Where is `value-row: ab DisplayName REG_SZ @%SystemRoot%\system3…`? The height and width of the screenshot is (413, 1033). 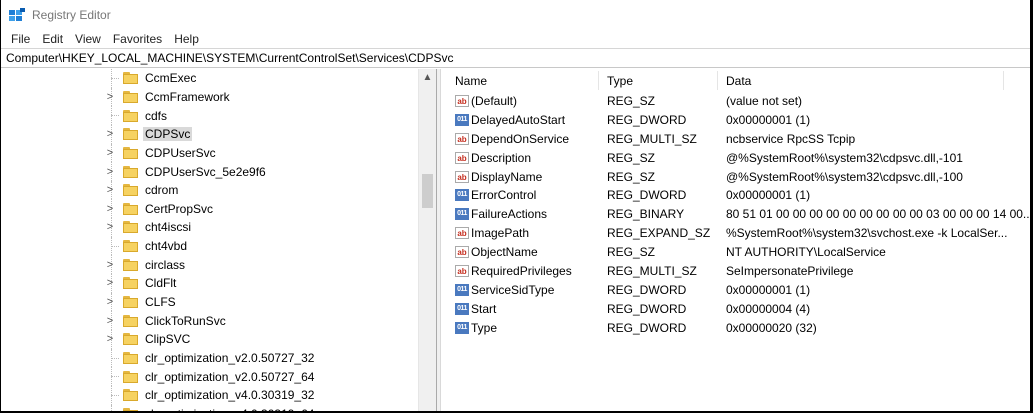
value-row: ab DisplayName REG_SZ @%SystemRoot%\system3… is located at coordinates (735, 177).